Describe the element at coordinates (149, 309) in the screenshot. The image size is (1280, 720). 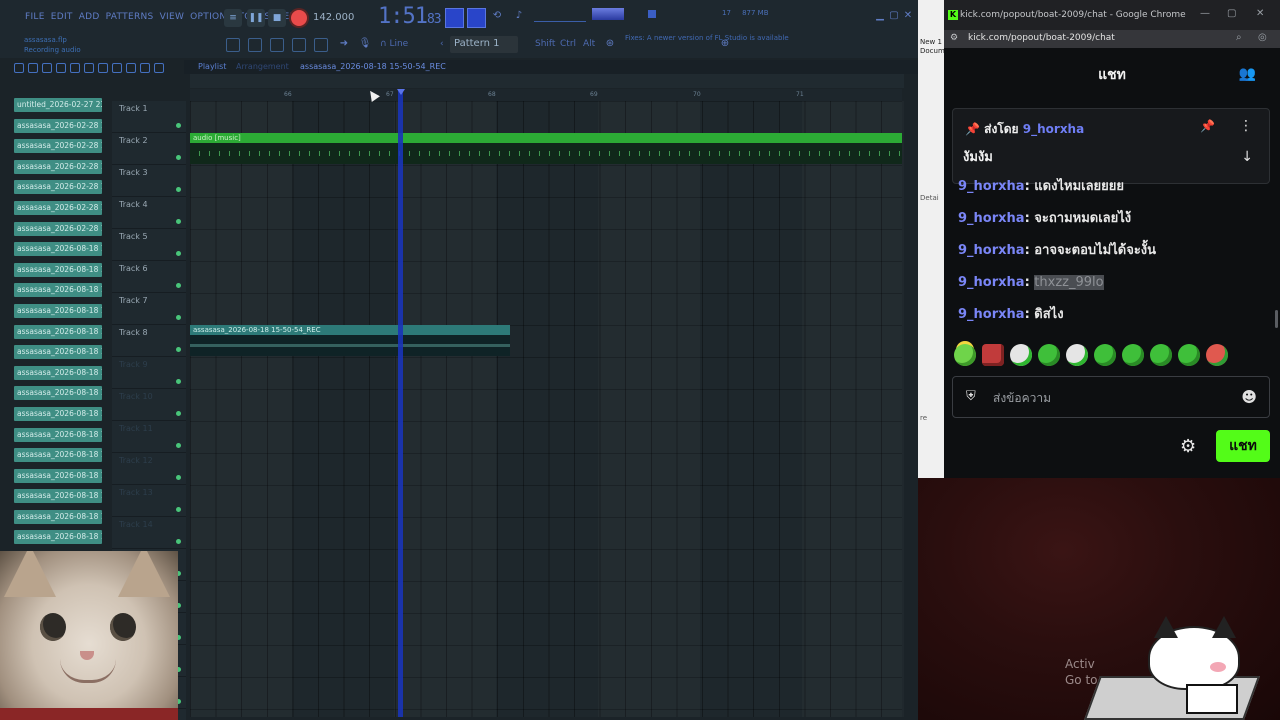
I see `track-header: Track 7` at that location.